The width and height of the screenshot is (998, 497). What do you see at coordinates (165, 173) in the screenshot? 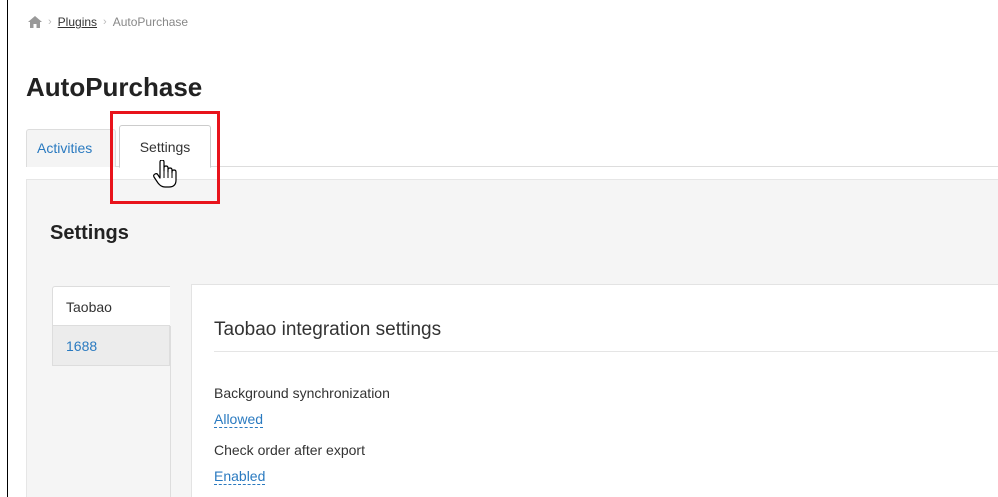
I see `hand-cursor-icon` at bounding box center [165, 173].